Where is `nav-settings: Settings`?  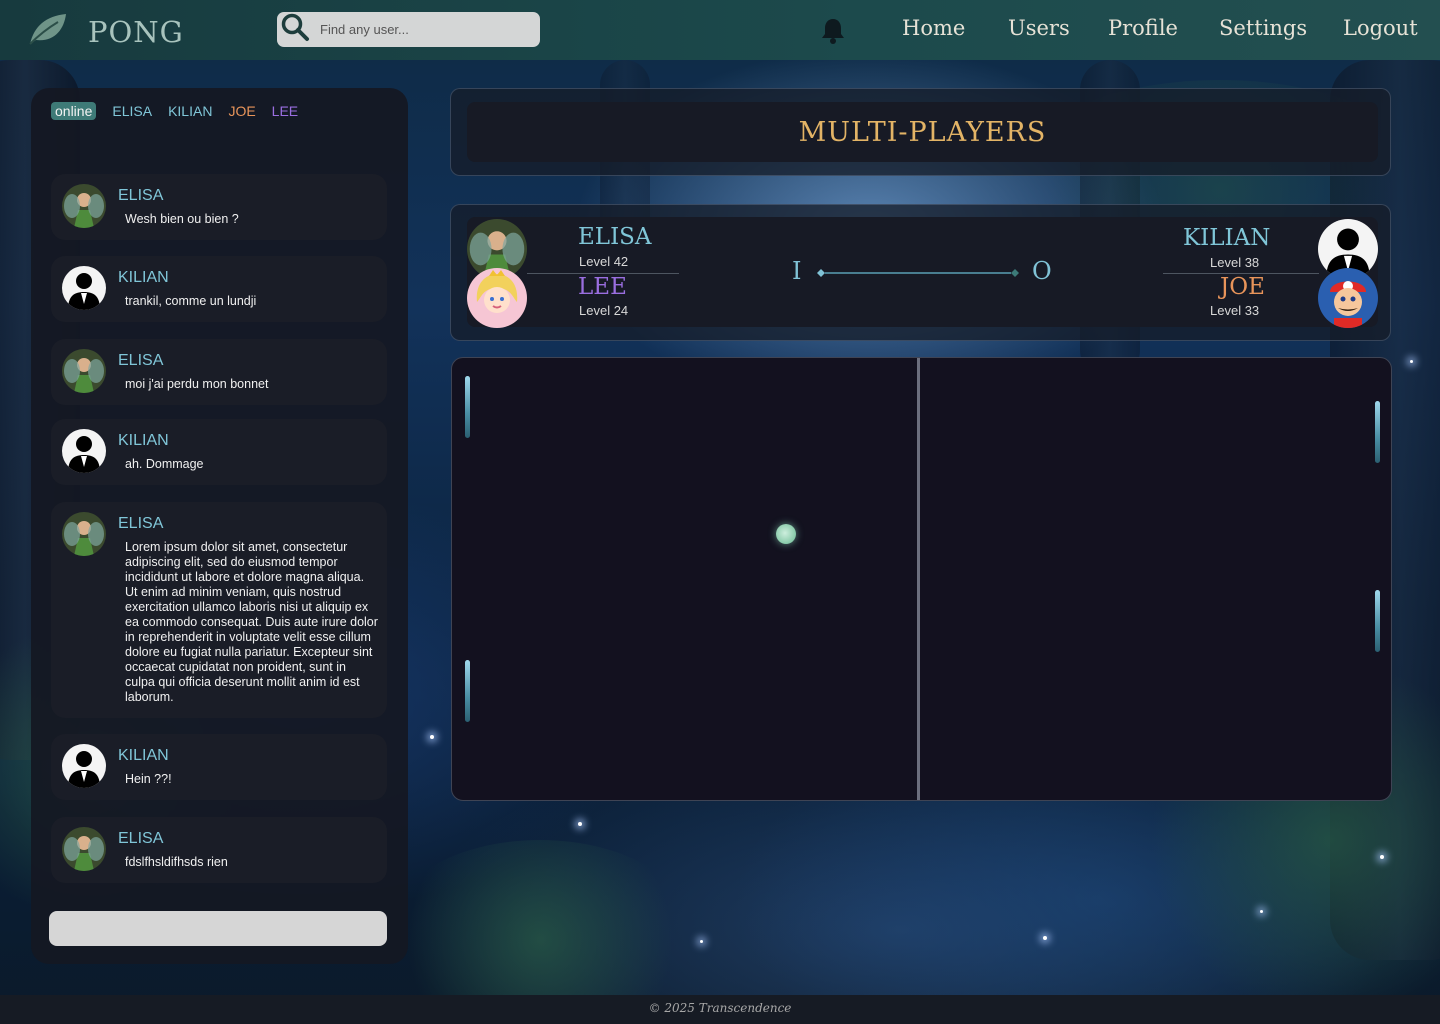
nav-settings: Settings is located at coordinates (1263, 28).